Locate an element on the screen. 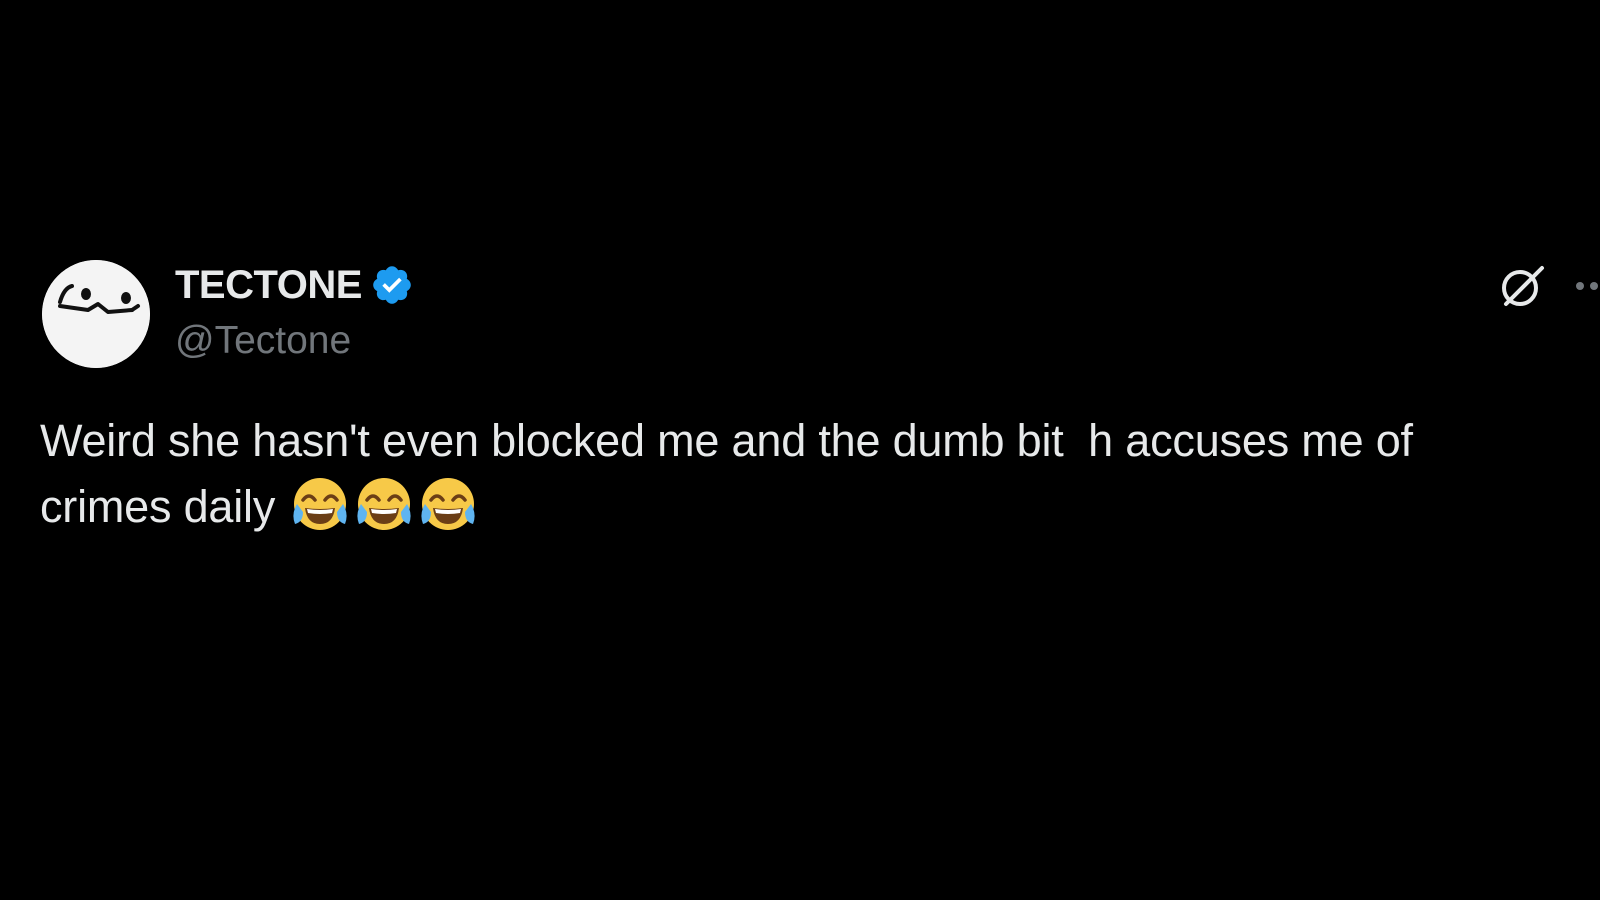 This screenshot has height=900, width=1600. tweet-text-line-2: crimes daily is located at coordinates (164, 506).